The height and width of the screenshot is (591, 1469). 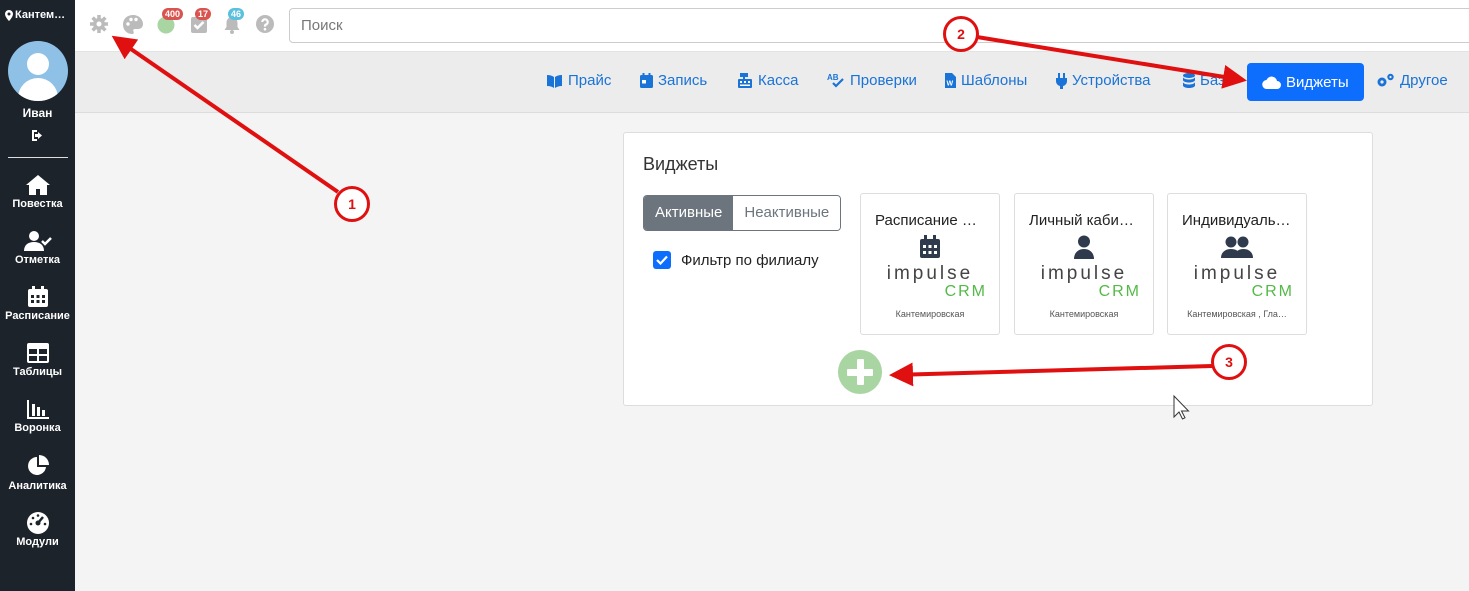 What do you see at coordinates (879, 25) in the screenshot?
I see `search-input` at bounding box center [879, 25].